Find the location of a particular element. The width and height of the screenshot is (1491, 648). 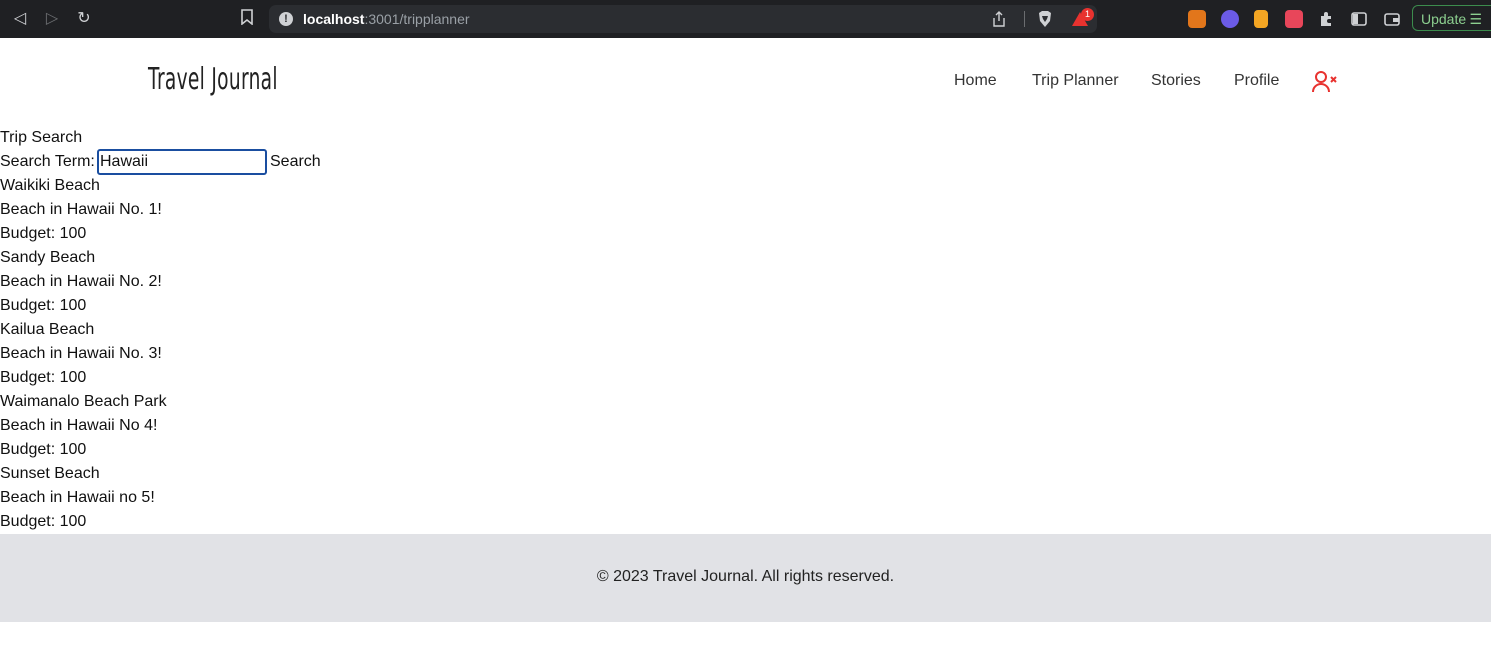

url-path: :3001/tripplanner is located at coordinates (417, 19).